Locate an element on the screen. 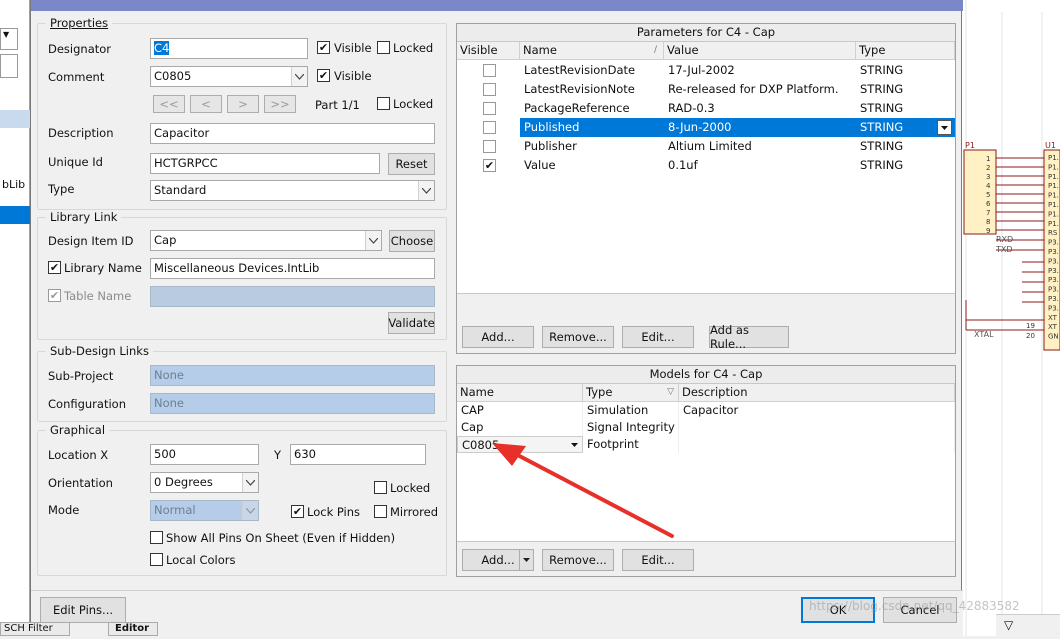 The height and width of the screenshot is (639, 1060). next-part-button: > is located at coordinates (243, 104).